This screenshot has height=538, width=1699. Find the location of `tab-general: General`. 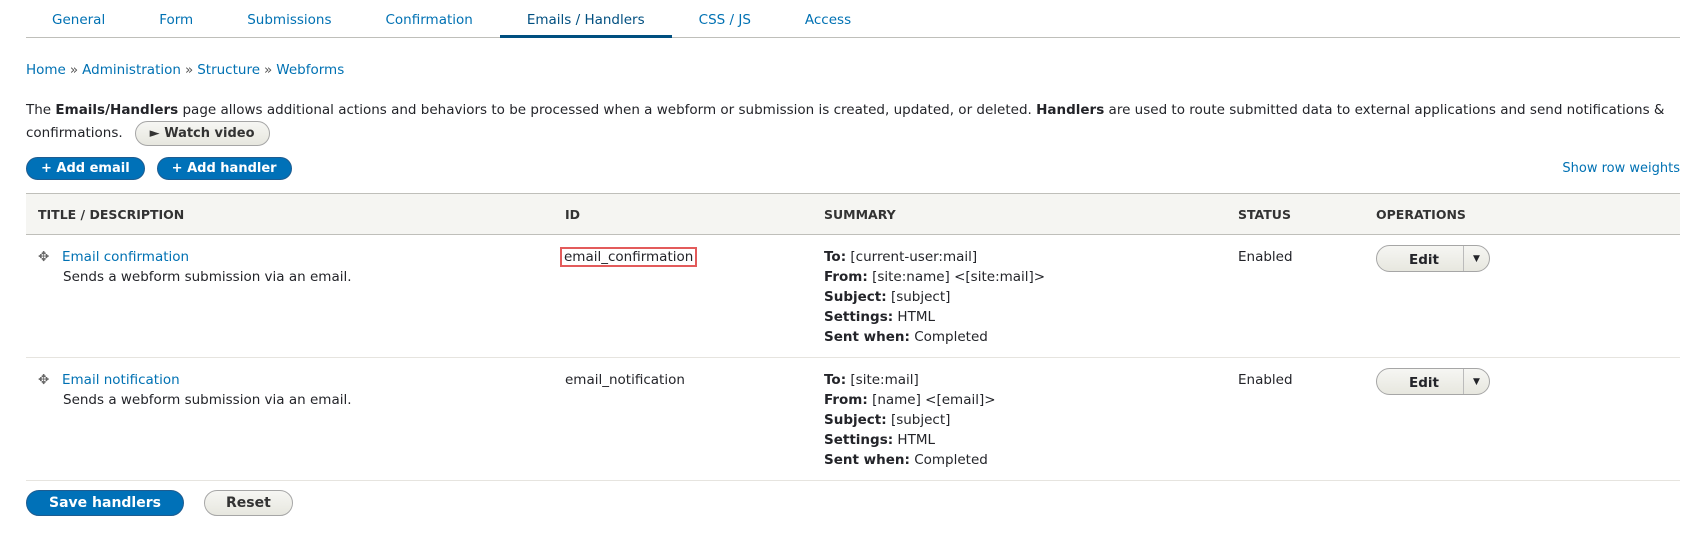

tab-general: General is located at coordinates (79, 19).